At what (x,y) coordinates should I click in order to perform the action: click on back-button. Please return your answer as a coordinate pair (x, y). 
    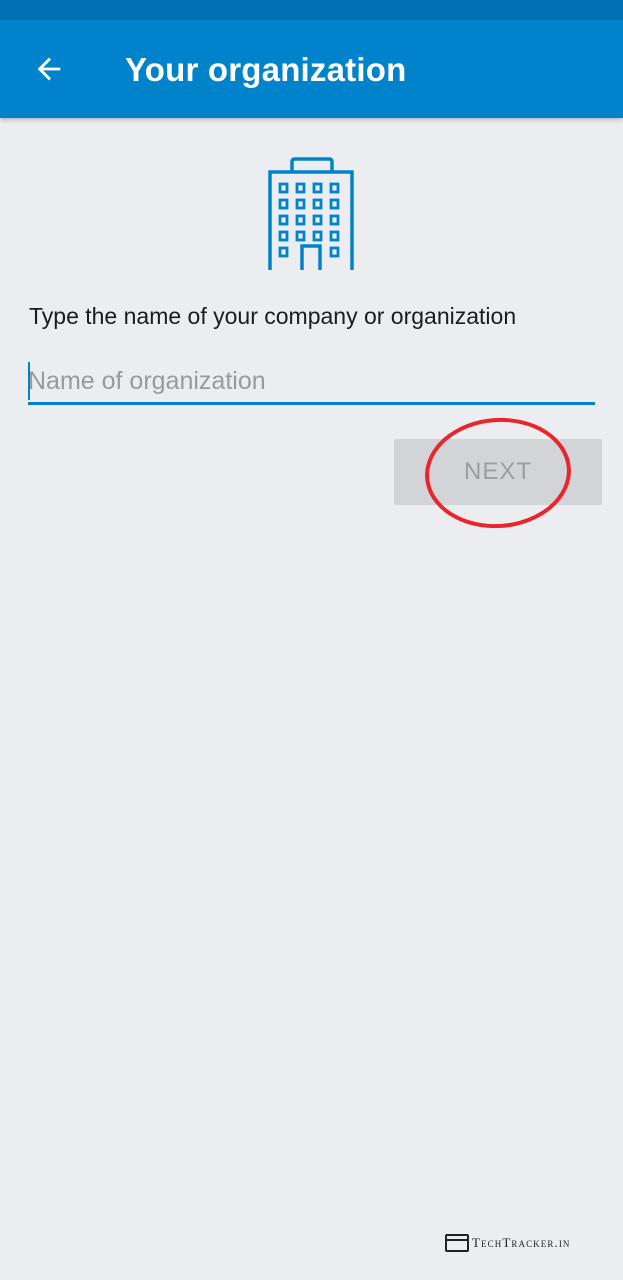
    Looking at the image, I should click on (49, 69).